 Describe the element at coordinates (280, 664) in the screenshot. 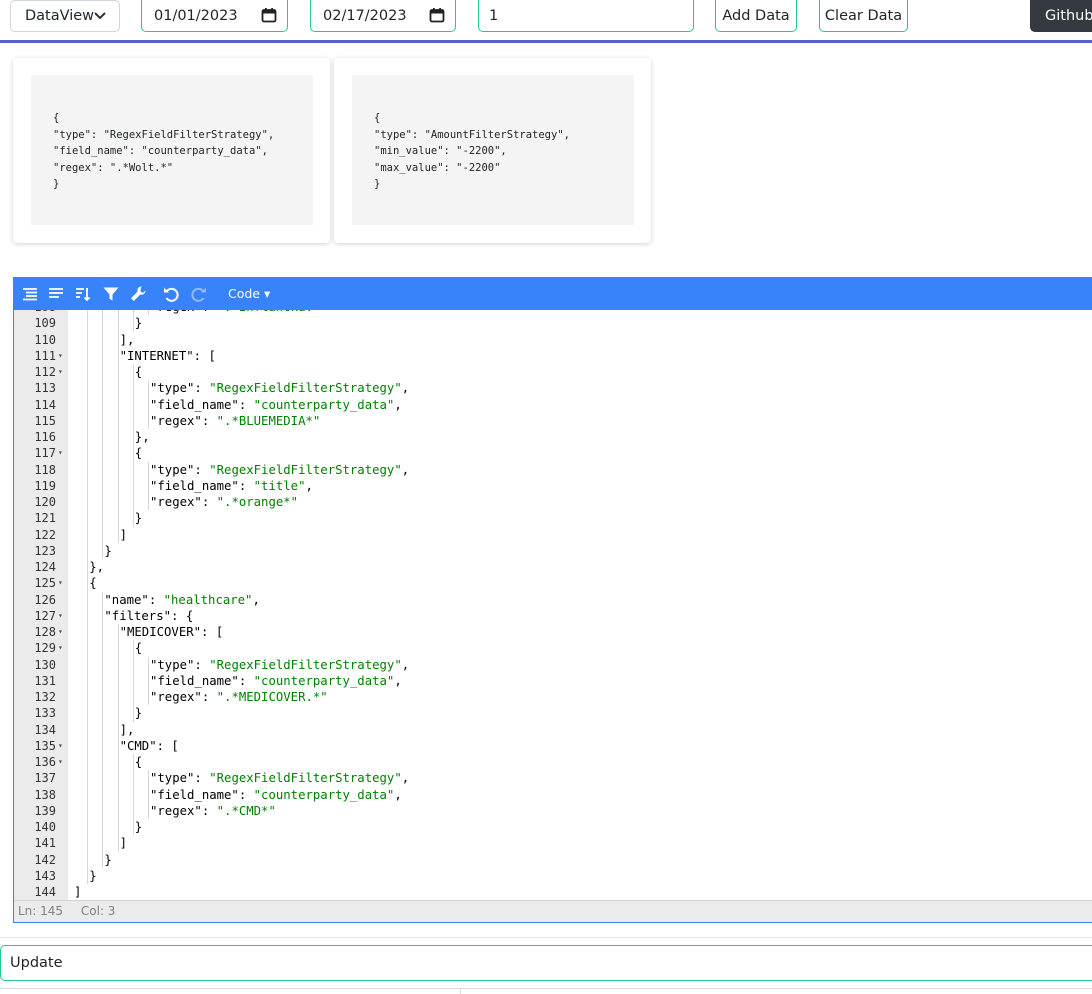

I see `code-text: "type": "RegexFieldFilterStrategy",` at that location.